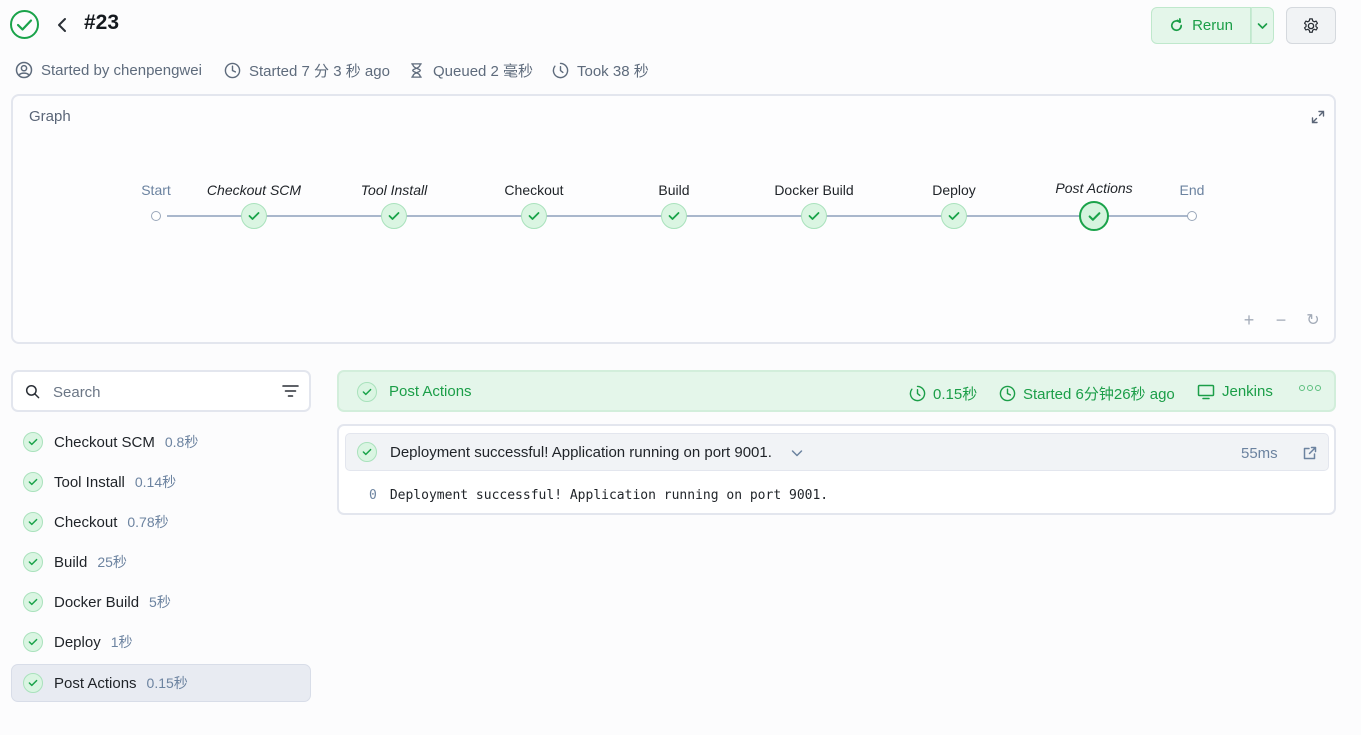 The image size is (1361, 735). I want to click on graph-node-tool-install, so click(394, 216).